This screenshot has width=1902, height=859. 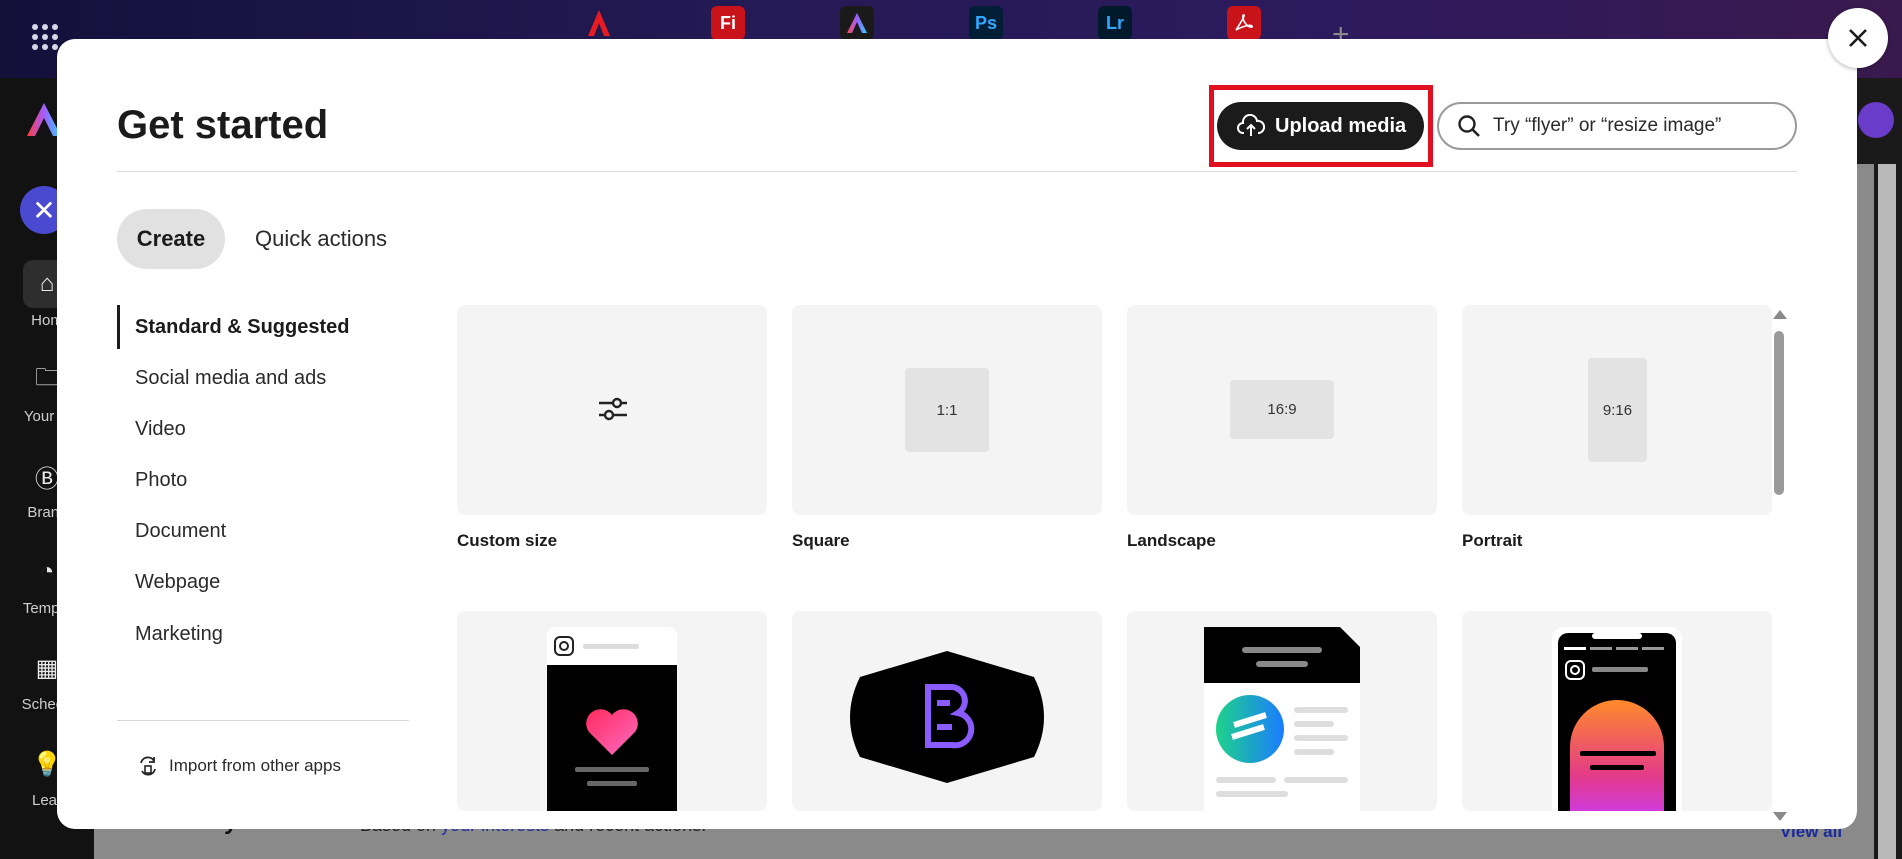 I want to click on firefly-tab-icon: Fi, so click(x=728, y=23).